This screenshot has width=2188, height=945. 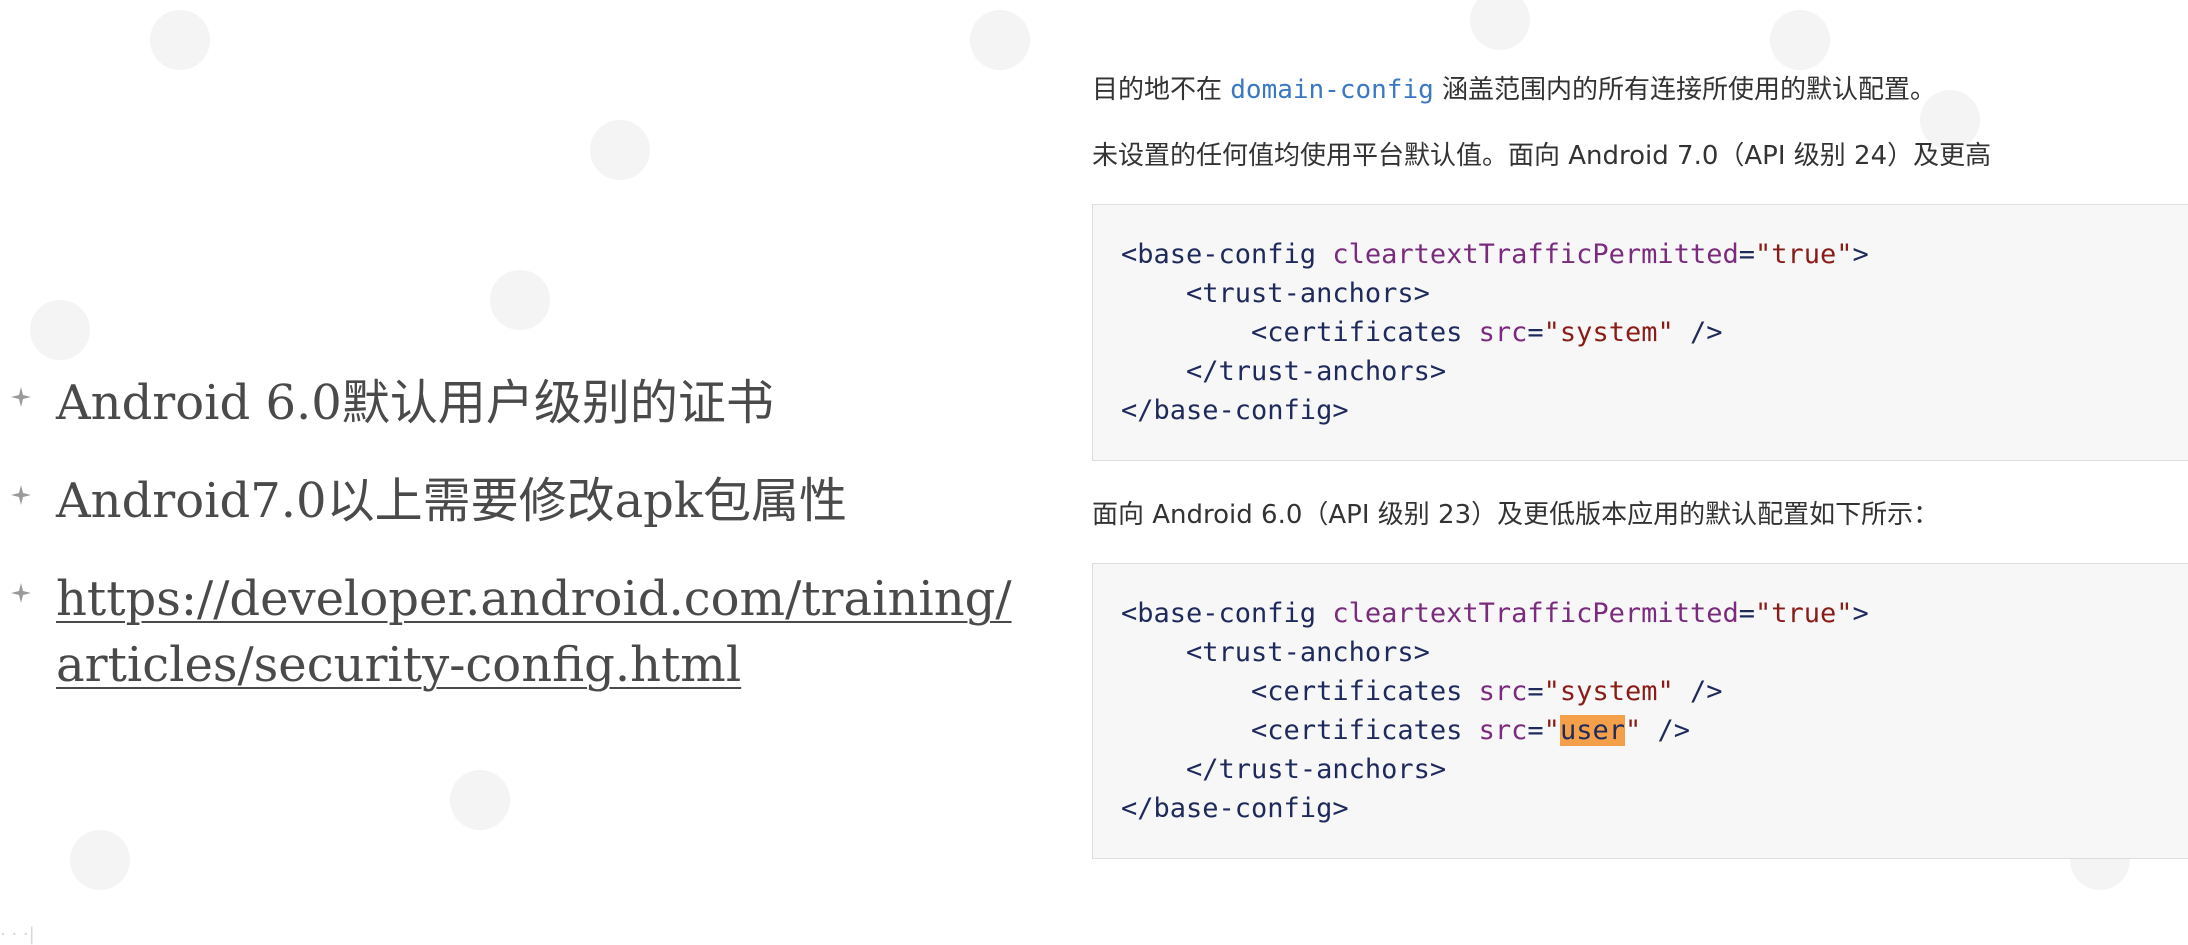 I want to click on bullet-item-android7: Android7.0以上需要修改apk包属性, so click(x=515, y=501).